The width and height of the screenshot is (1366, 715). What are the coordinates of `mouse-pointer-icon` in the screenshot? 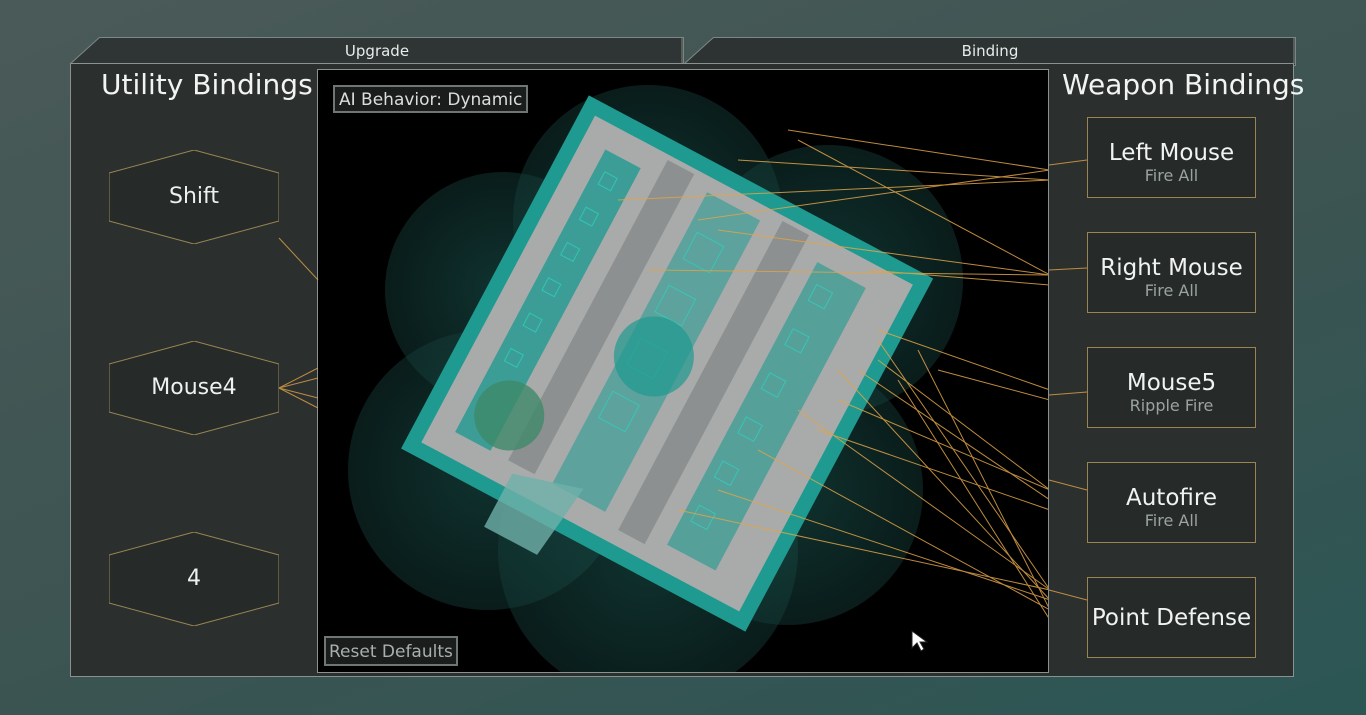 It's located at (920, 641).